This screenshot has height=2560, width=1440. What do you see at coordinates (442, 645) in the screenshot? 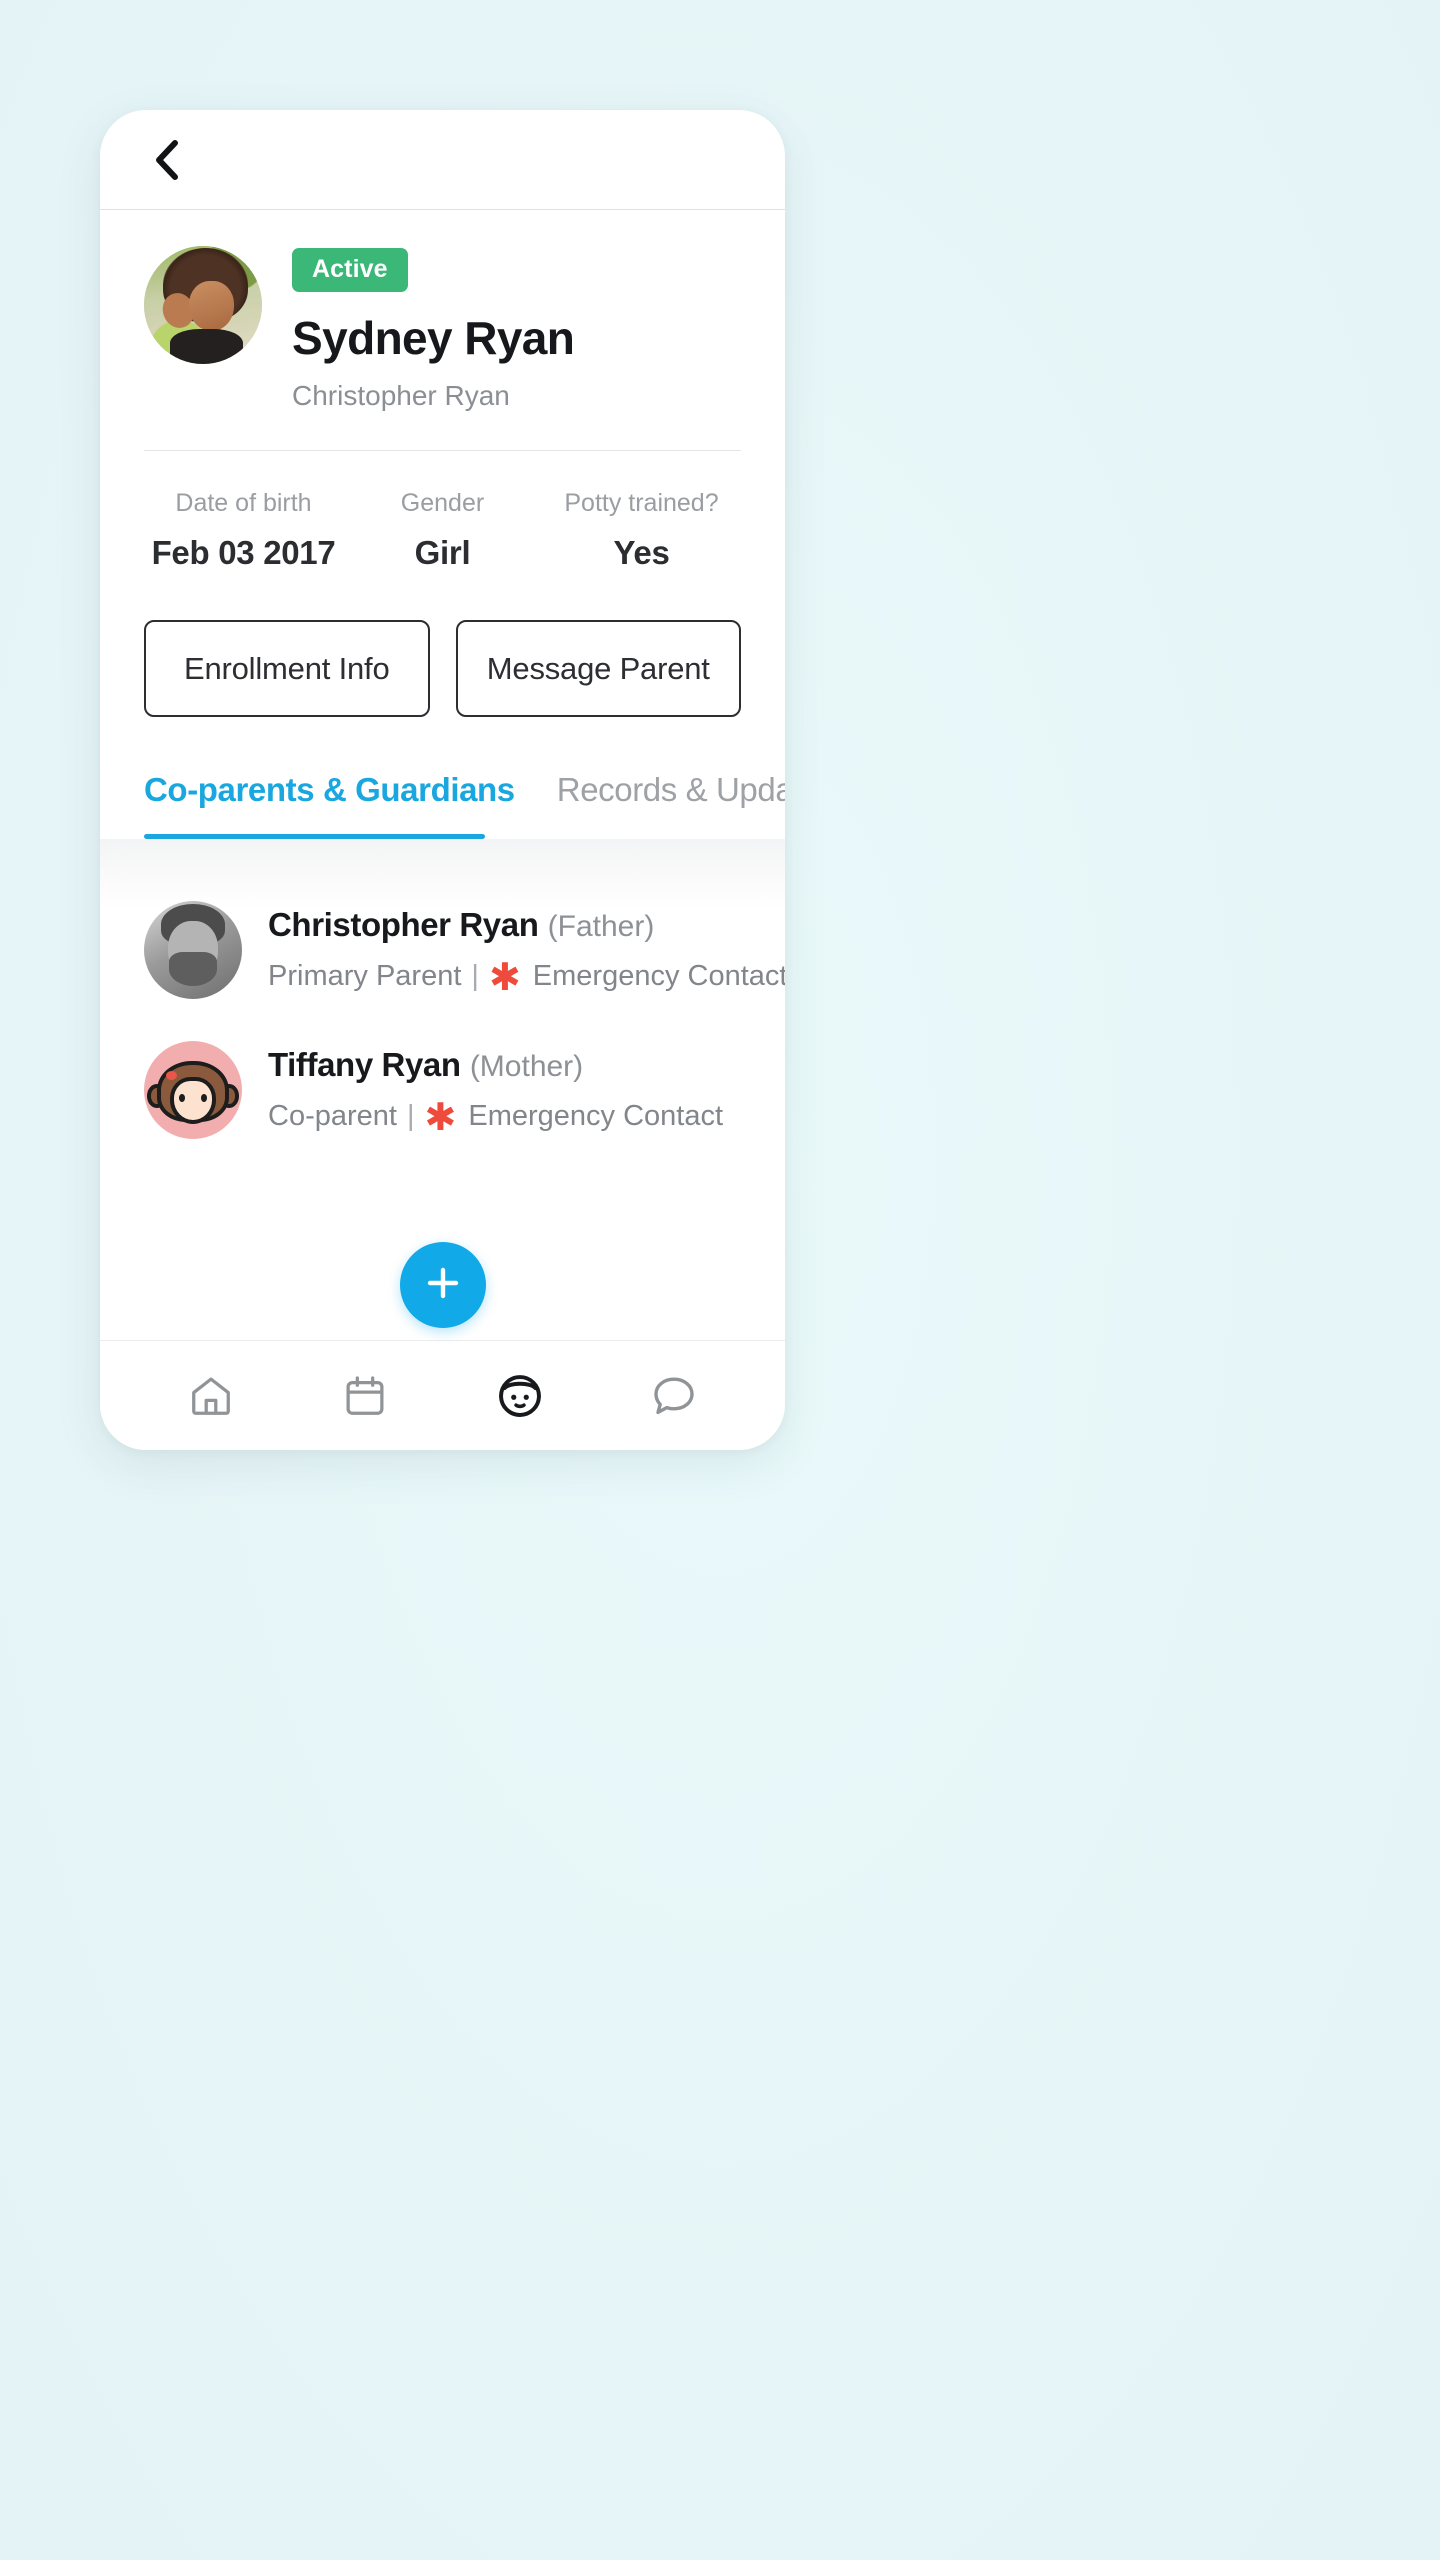
I see `action-button-row: Enrollment Info Message Parent` at bounding box center [442, 645].